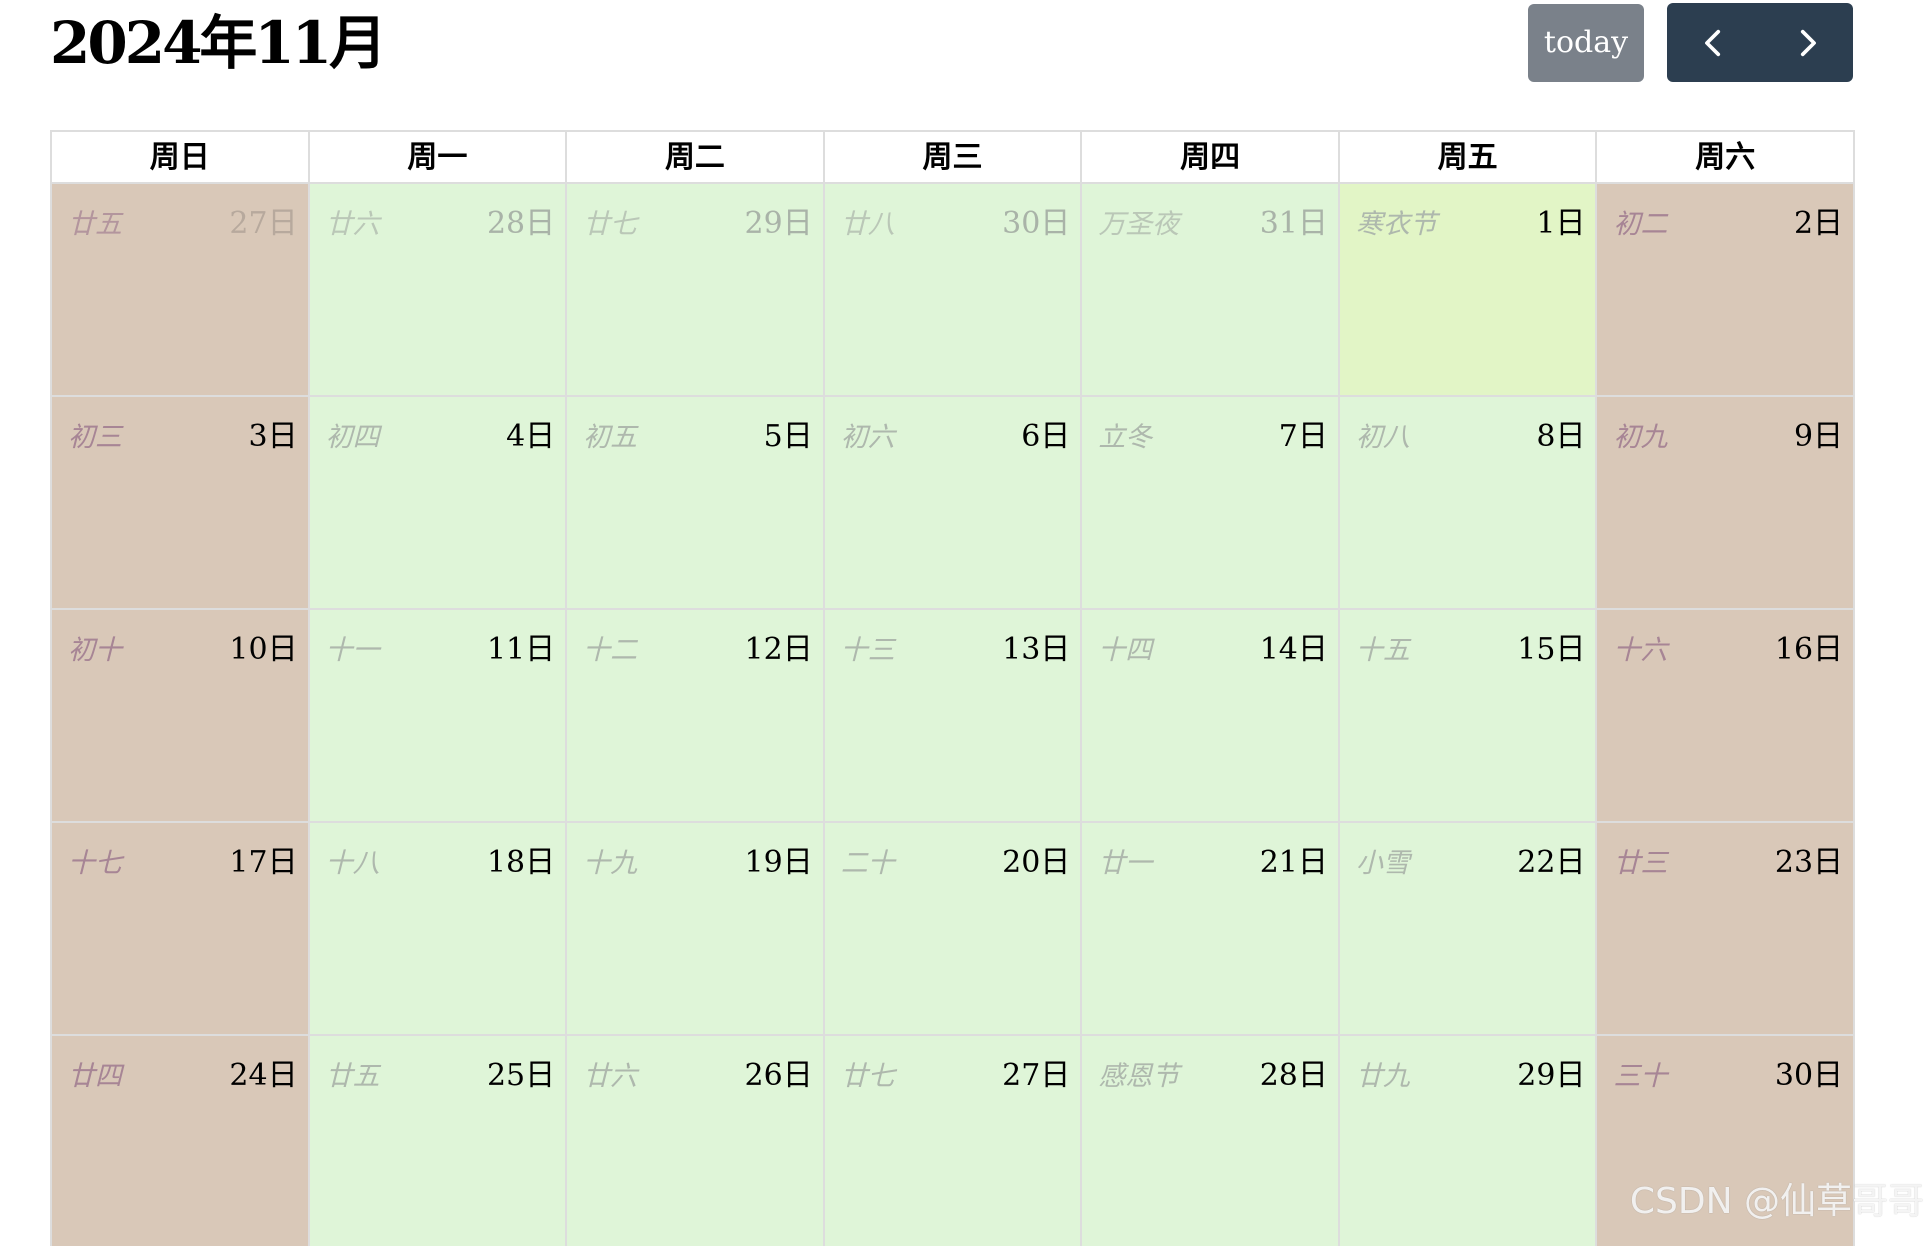  Describe the element at coordinates (1726, 289) in the screenshot. I see `day-cell: 初二 2日` at that location.